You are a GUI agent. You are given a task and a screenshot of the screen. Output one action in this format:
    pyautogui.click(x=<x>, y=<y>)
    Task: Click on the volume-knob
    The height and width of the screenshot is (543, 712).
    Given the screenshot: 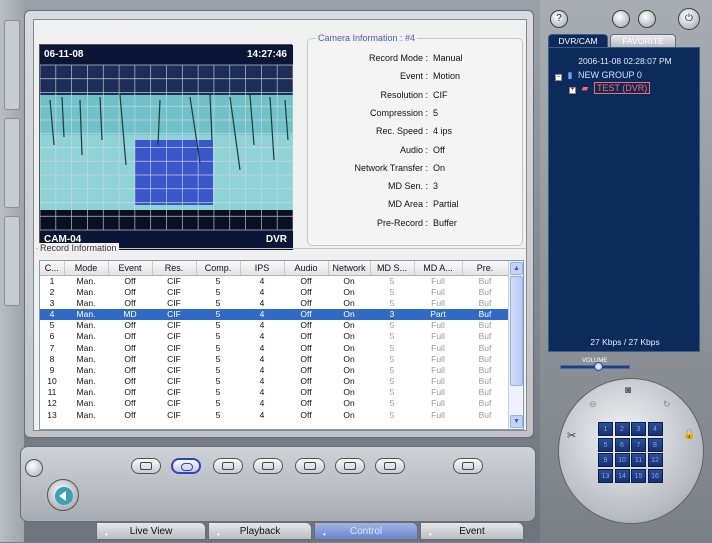 What is the action you would take?
    pyautogui.click(x=598, y=366)
    